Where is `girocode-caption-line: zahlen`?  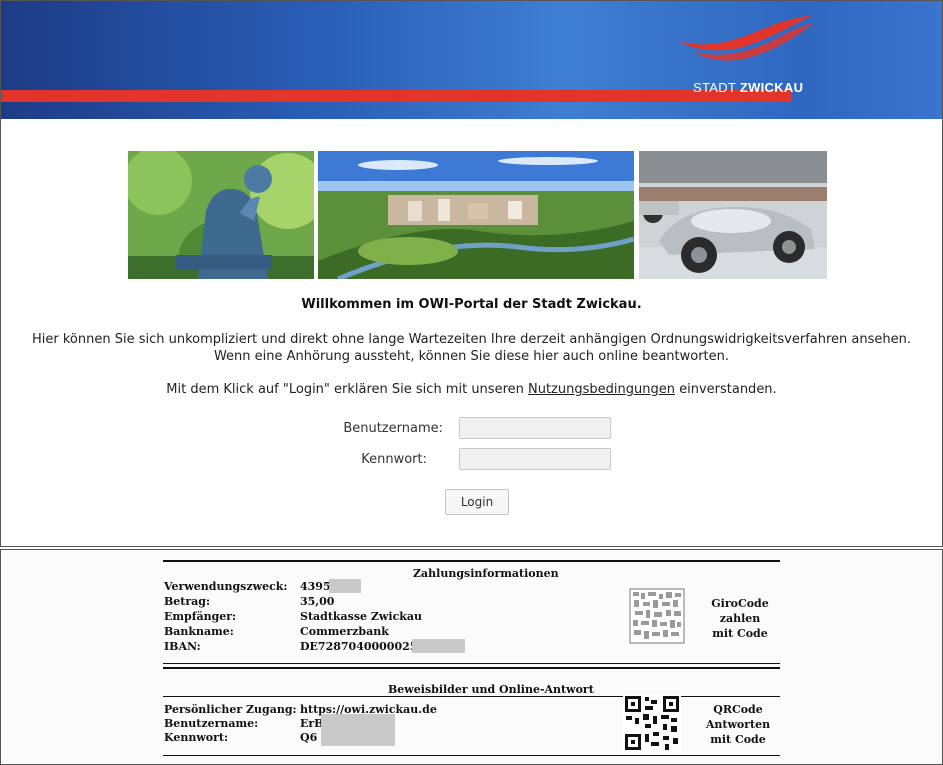
girocode-caption-line: zahlen is located at coordinates (740, 618).